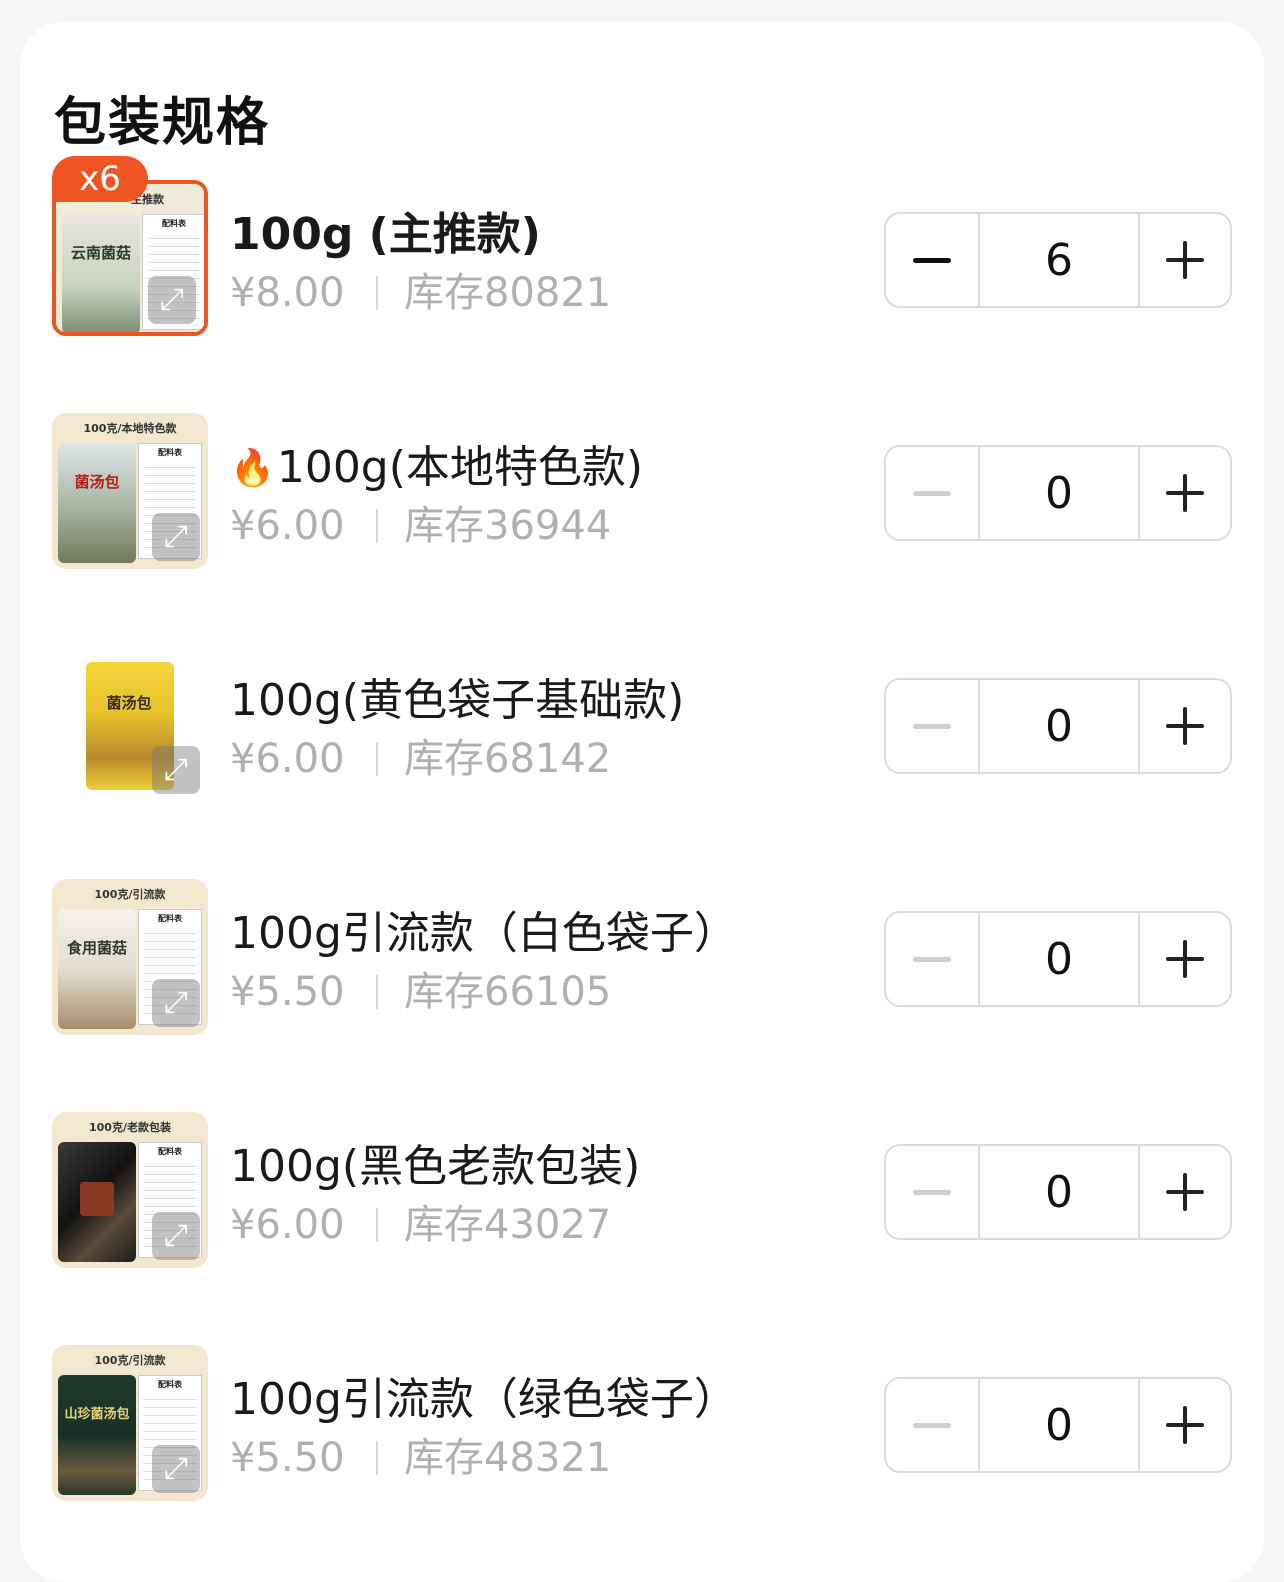 Image resolution: width=1284 pixels, height=1582 pixels. Describe the element at coordinates (130, 1127) in the screenshot. I see `thumbnail-banner: 100克/老款包装` at that location.